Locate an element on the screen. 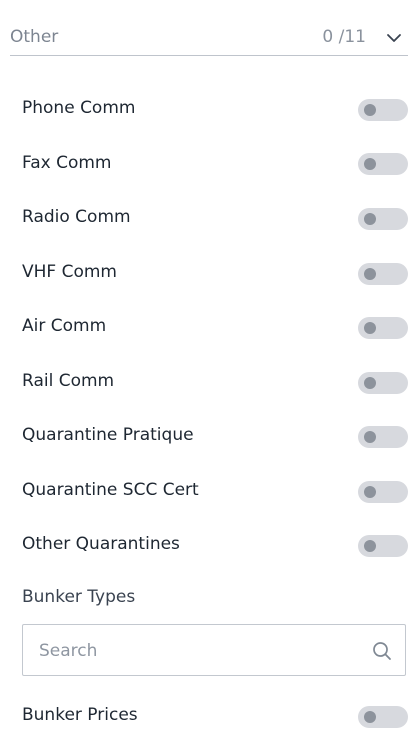 Image resolution: width=416 pixels, height=752 pixels. toggle-label: Other Quarantines is located at coordinates (101, 544).